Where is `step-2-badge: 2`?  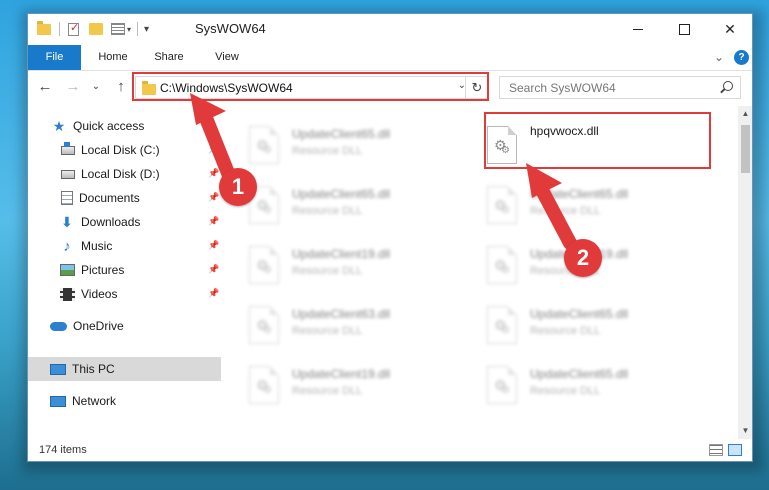
step-2-badge: 2 is located at coordinates (583, 258).